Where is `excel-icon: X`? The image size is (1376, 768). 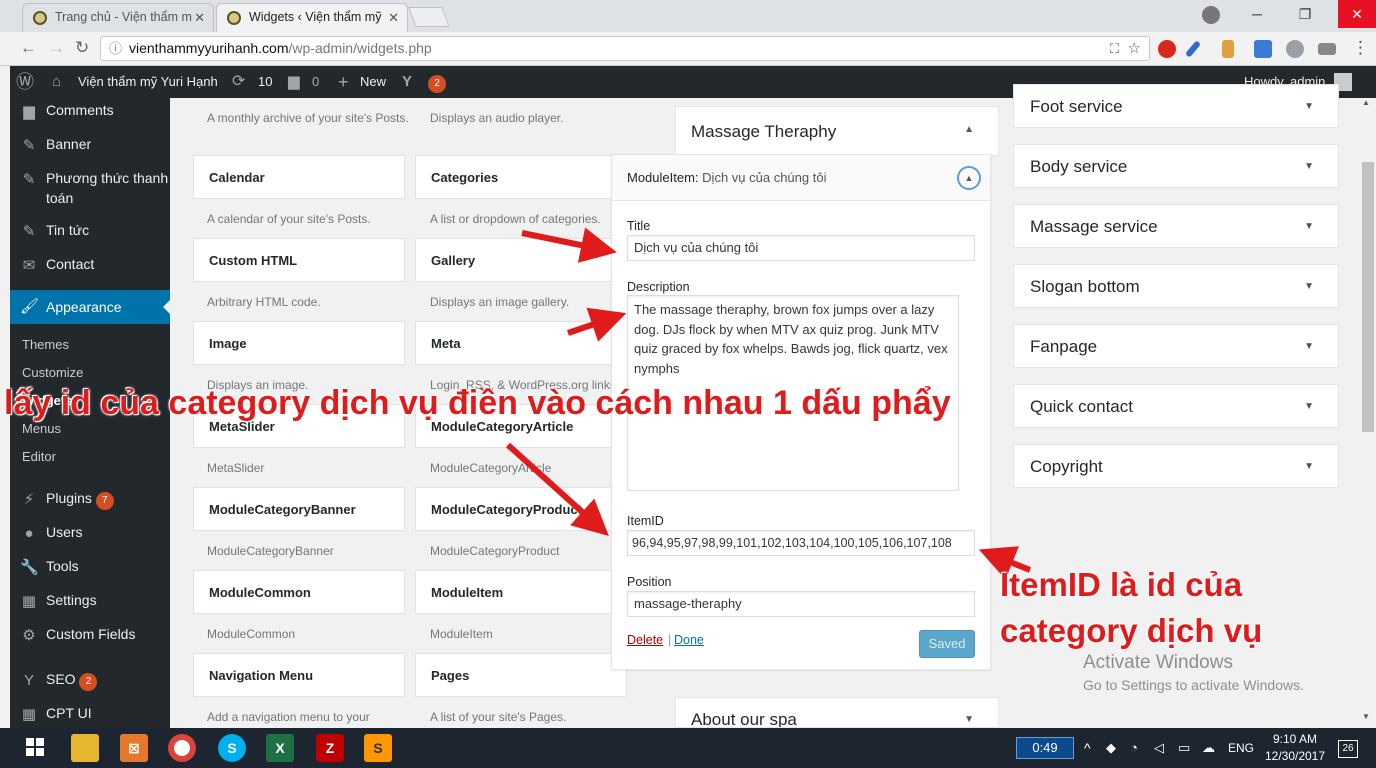 excel-icon: X is located at coordinates (280, 748).